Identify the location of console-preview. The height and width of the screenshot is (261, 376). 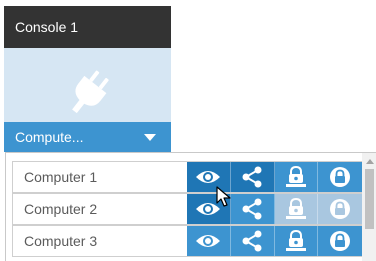
(87, 85).